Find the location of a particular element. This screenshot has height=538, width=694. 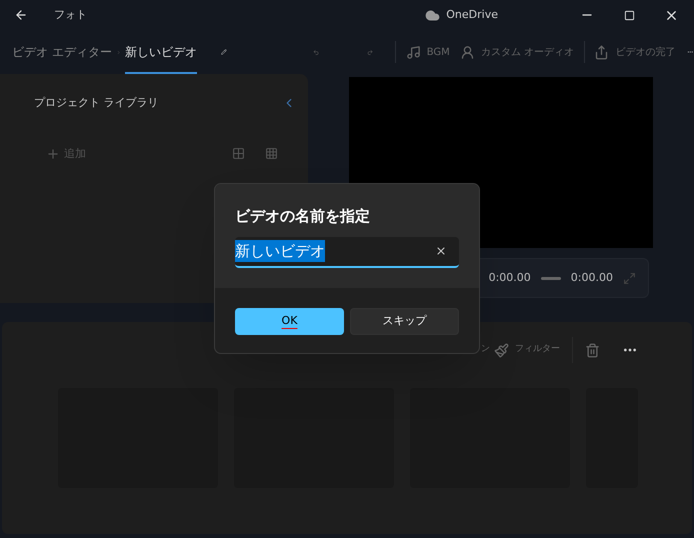

current-time: 0:00.00 is located at coordinates (509, 278).